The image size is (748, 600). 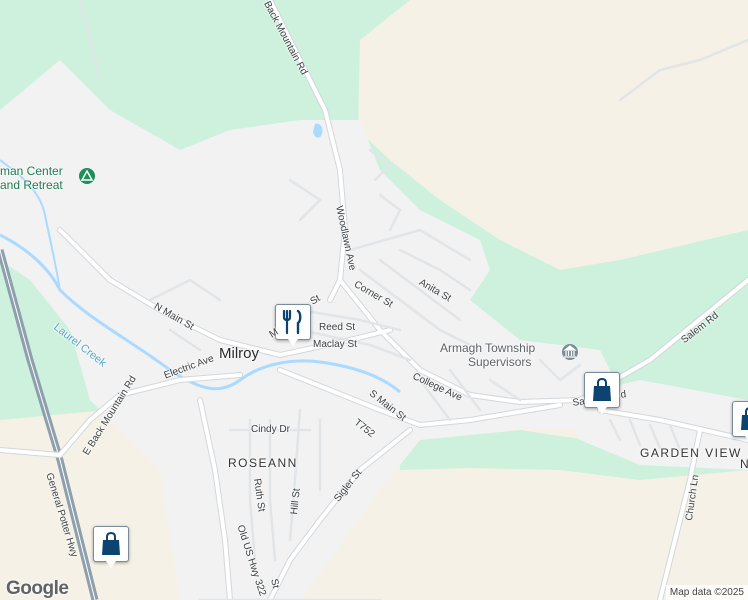 I want to click on restaurant-pin, so click(x=293, y=325).